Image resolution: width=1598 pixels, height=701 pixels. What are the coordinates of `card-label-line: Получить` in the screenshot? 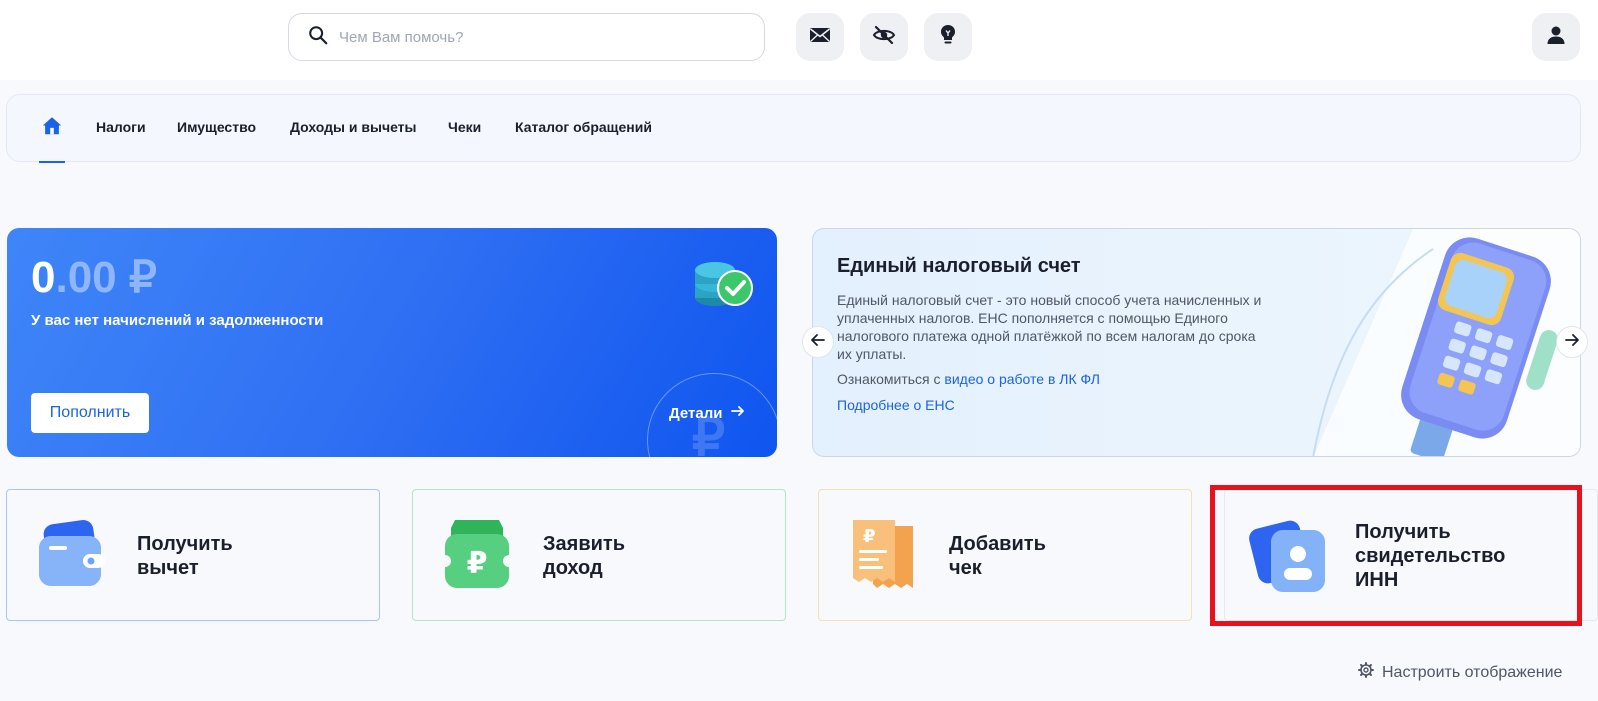 It's located at (185, 544).